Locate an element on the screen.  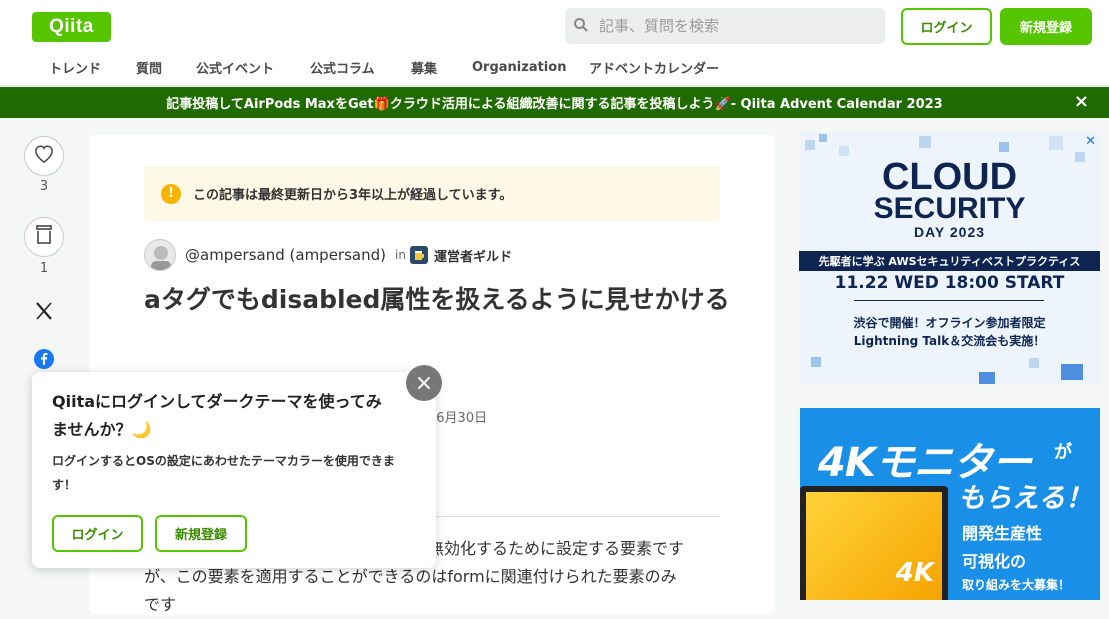
like-button is located at coordinates (44, 156).